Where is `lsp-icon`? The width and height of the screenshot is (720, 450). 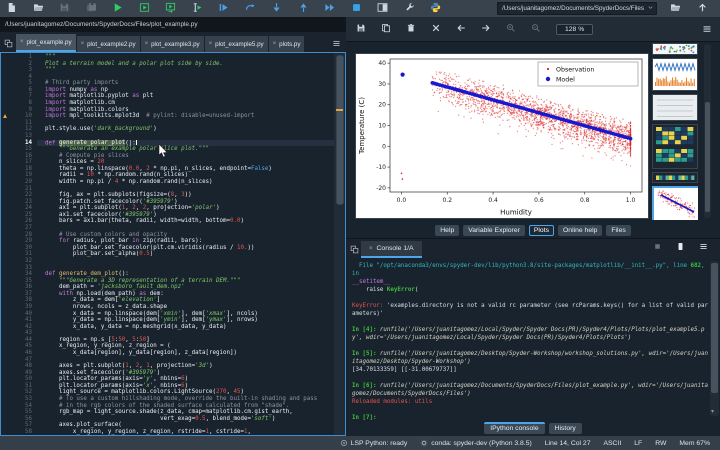
lsp-icon is located at coordinates (344, 443).